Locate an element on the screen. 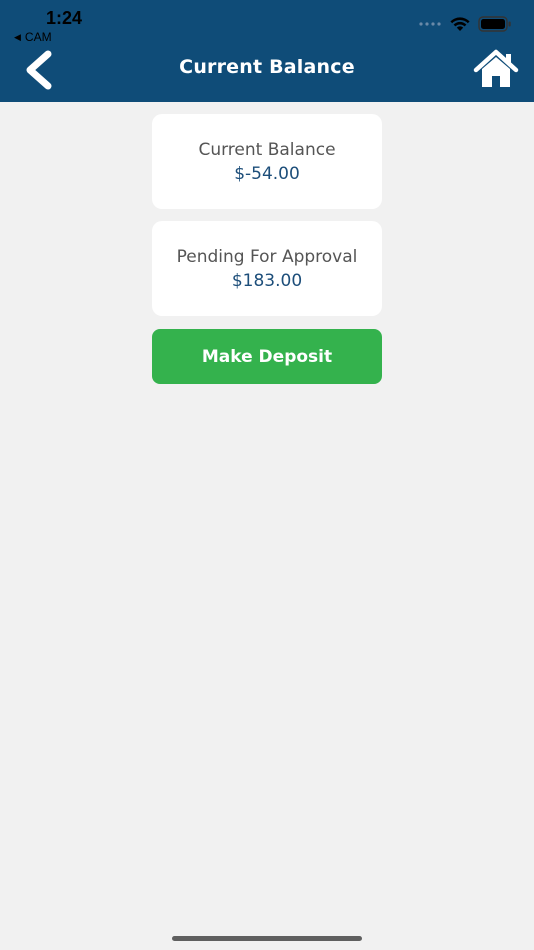 This screenshot has height=950, width=534. home-button is located at coordinates (496, 69).